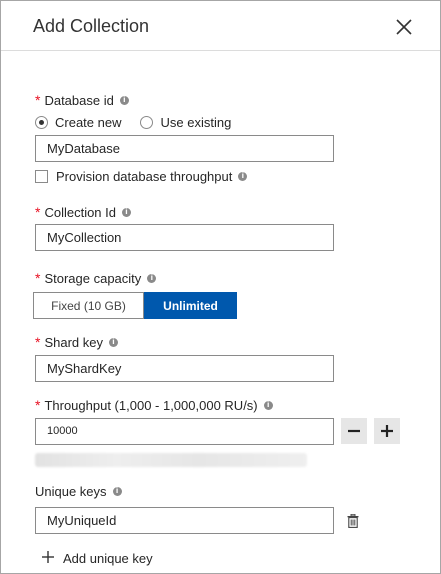 The image size is (441, 574). Describe the element at coordinates (78, 122) in the screenshot. I see `radio-create-new: Create new` at that location.